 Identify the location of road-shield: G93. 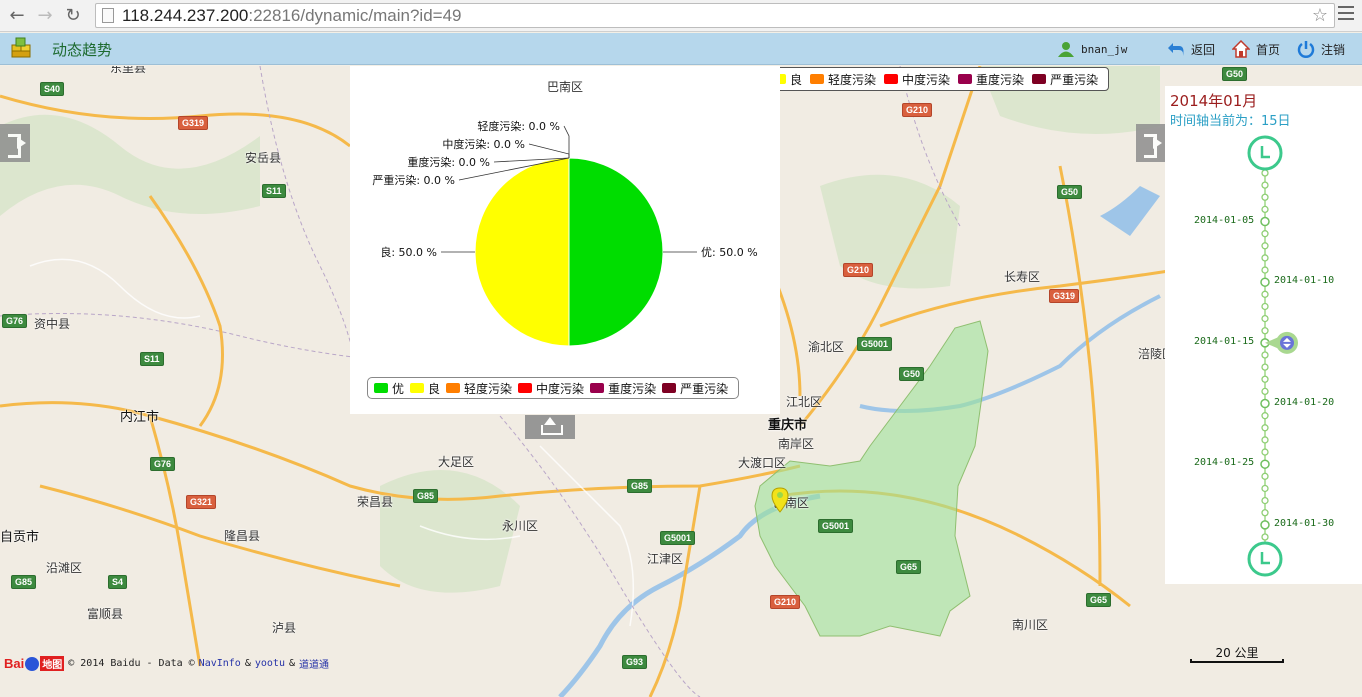
(635, 662).